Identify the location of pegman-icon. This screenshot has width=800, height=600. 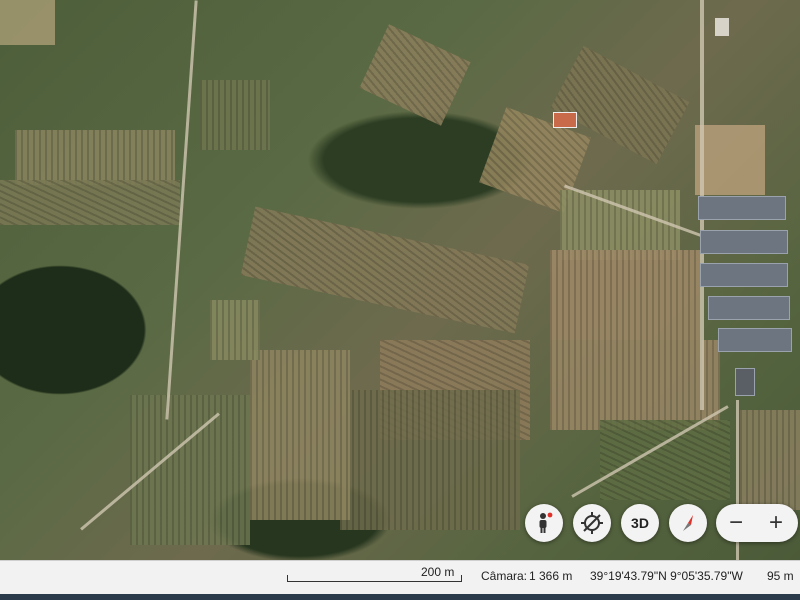
(546, 522).